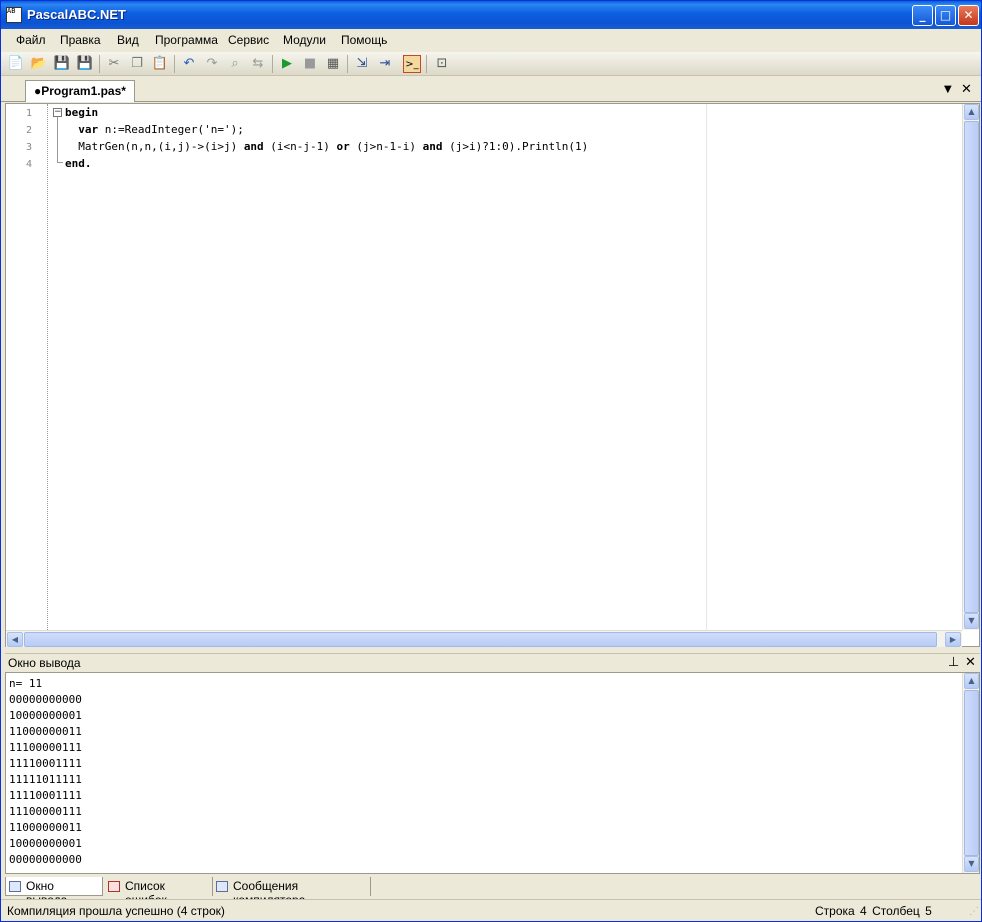 The height and width of the screenshot is (922, 982). Describe the element at coordinates (189, 64) in the screenshot. I see `undo-icon: ↶` at that location.